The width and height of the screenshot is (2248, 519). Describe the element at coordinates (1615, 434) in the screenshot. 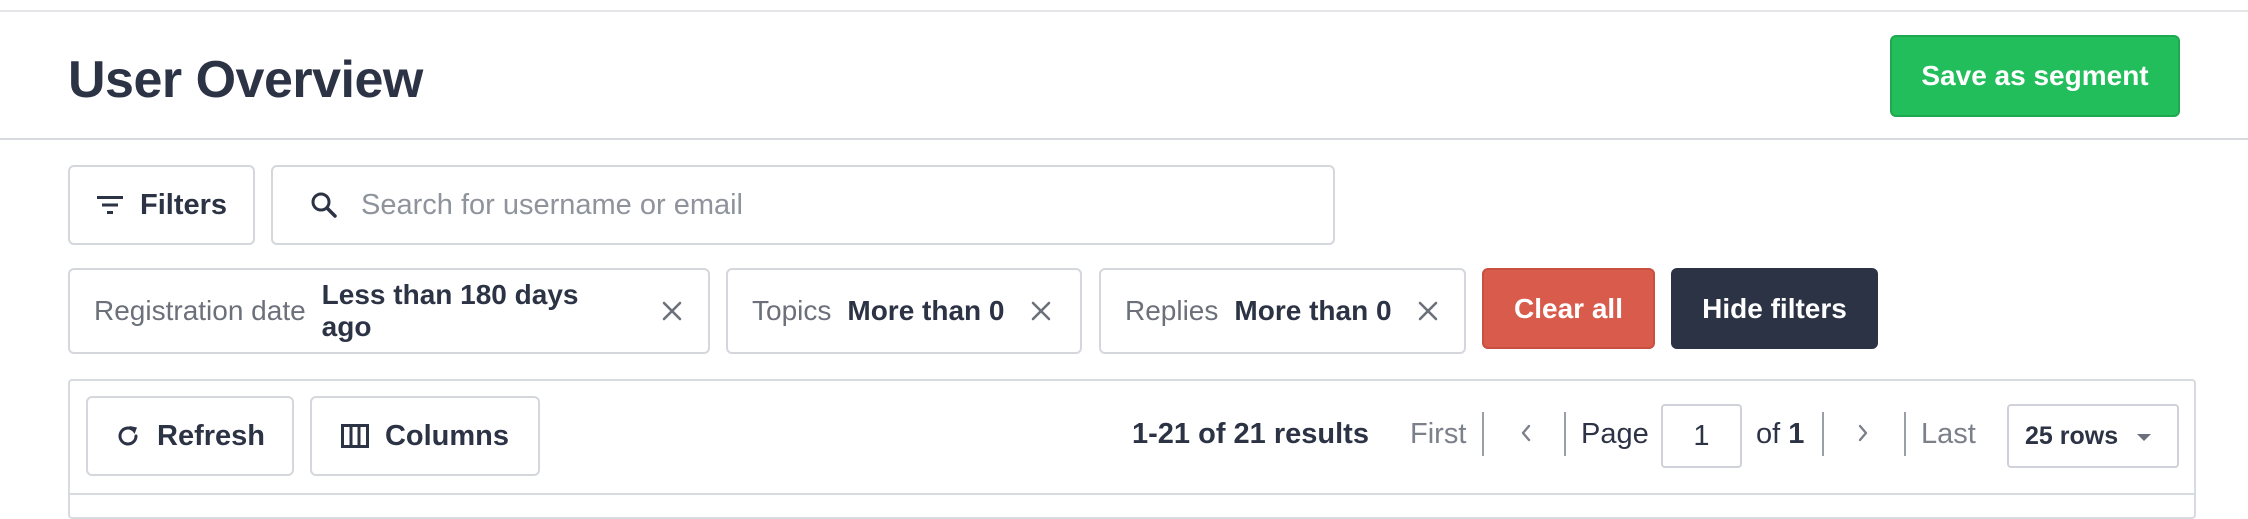

I see `page-label: Page` at that location.